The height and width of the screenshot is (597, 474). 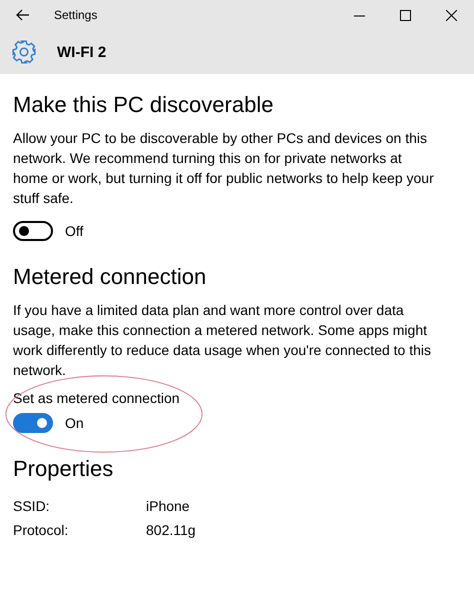 I want to click on toggle-state: Off, so click(x=74, y=231).